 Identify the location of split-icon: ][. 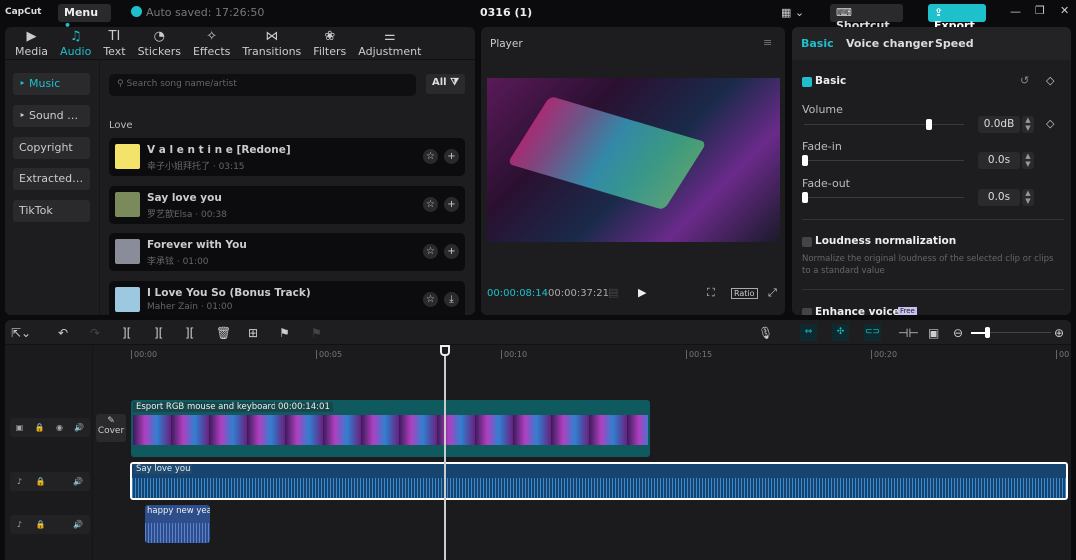
(126, 333).